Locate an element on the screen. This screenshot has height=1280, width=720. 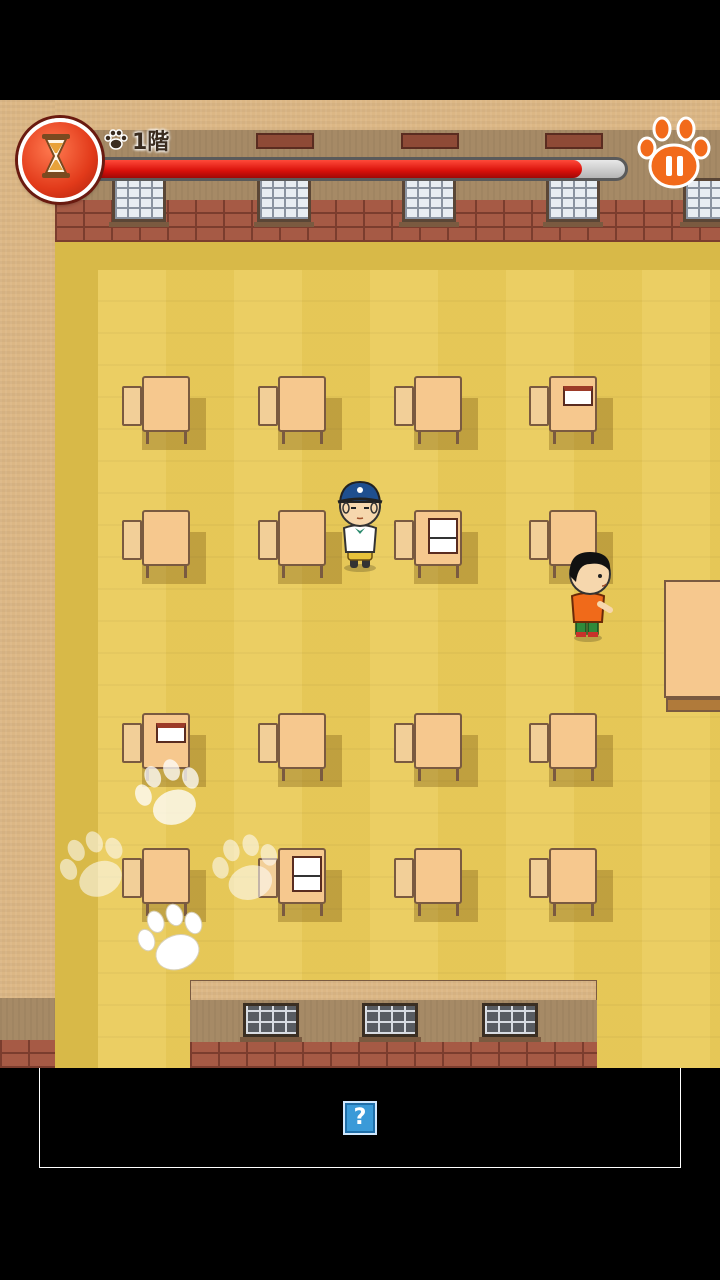
timer-bar-fill is located at coordinates (334, 169).